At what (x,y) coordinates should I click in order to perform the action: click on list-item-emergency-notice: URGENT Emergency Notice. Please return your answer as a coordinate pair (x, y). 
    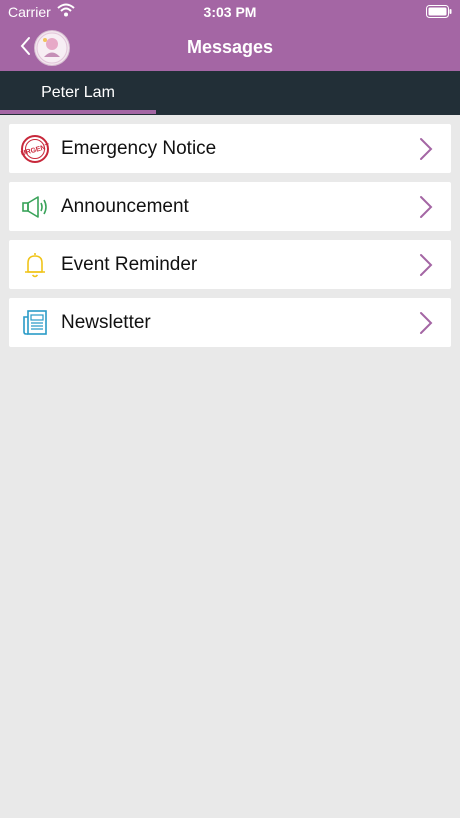
    Looking at the image, I should click on (230, 148).